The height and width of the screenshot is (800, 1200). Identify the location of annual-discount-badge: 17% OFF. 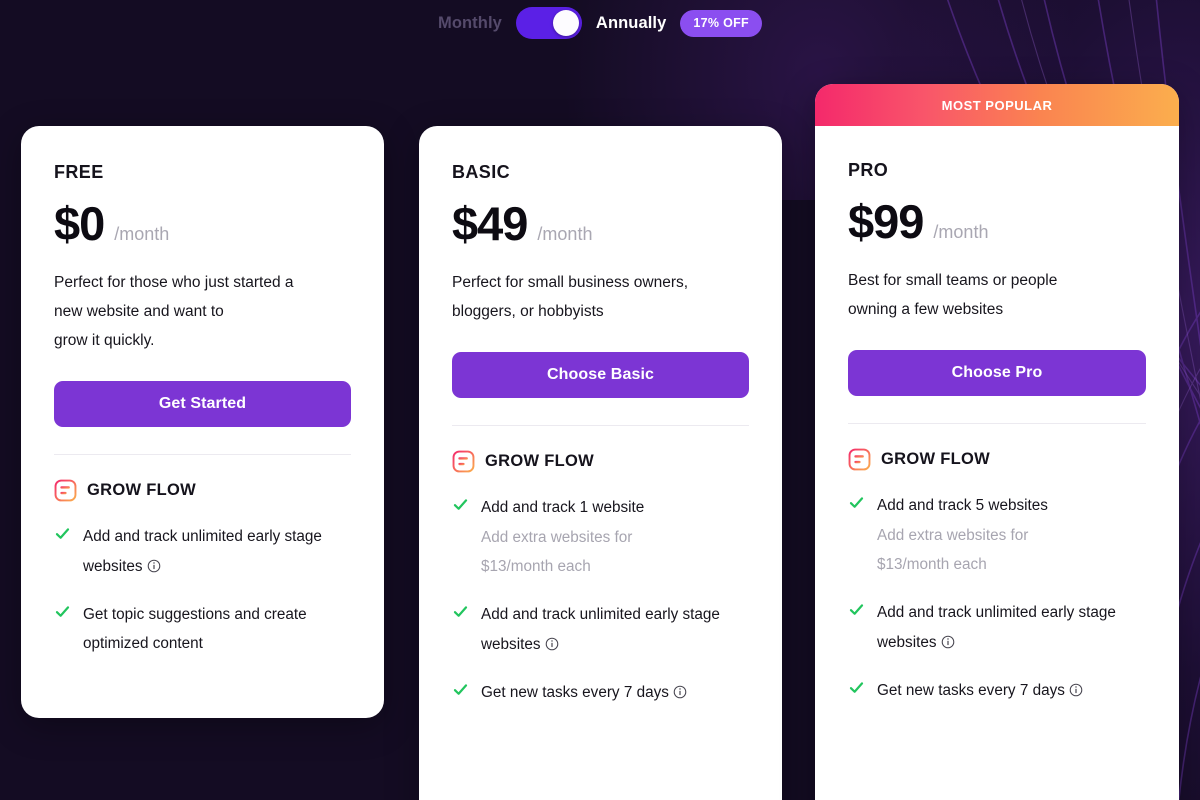
(721, 23).